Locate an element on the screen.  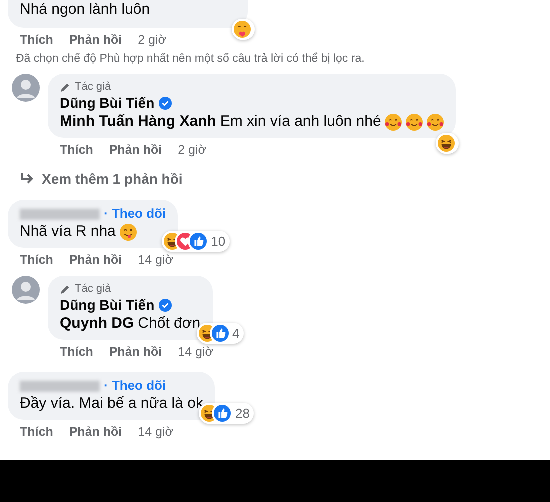
reaction-count: 10 is located at coordinates (218, 241).